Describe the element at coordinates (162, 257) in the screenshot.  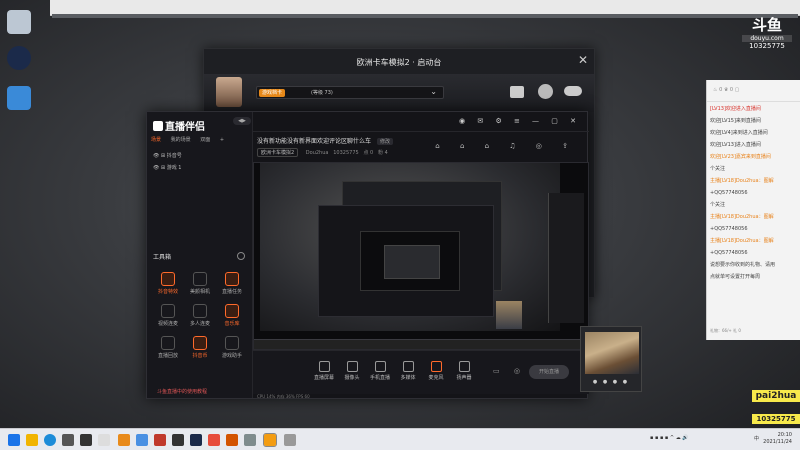
I see `tools-title: 工具箱` at that location.